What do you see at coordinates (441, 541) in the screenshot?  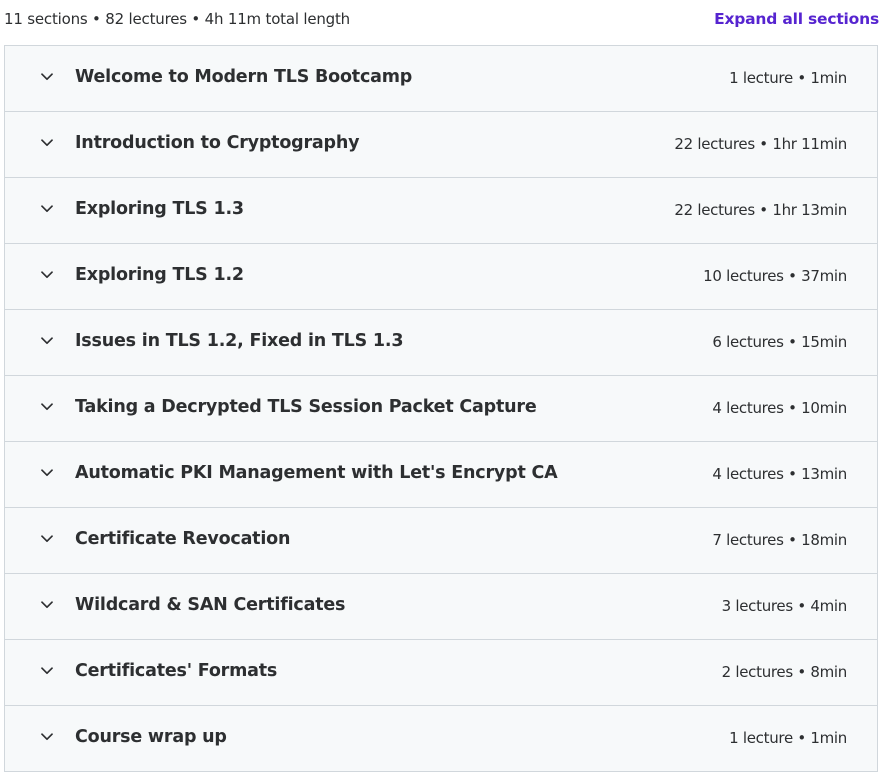 I see `curriculum-section: Certificate Revocation 7 lectures • 18min` at bounding box center [441, 541].